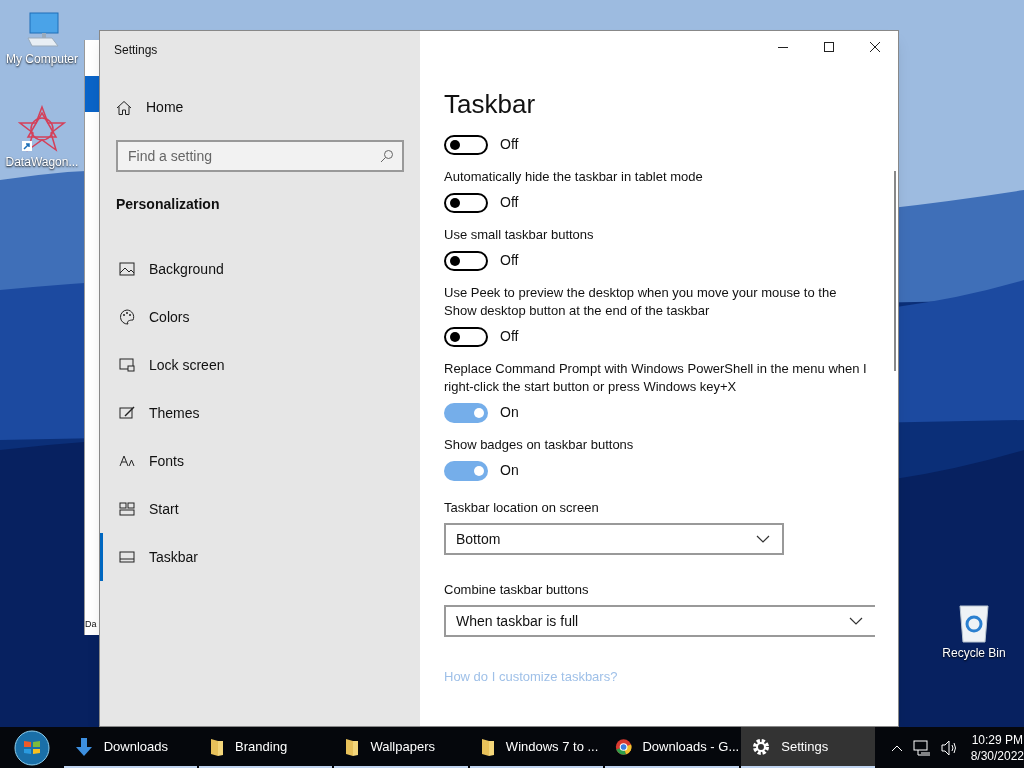 This screenshot has width=1024, height=768. Describe the element at coordinates (624, 746) in the screenshot. I see `browser-logo-icon` at that location.